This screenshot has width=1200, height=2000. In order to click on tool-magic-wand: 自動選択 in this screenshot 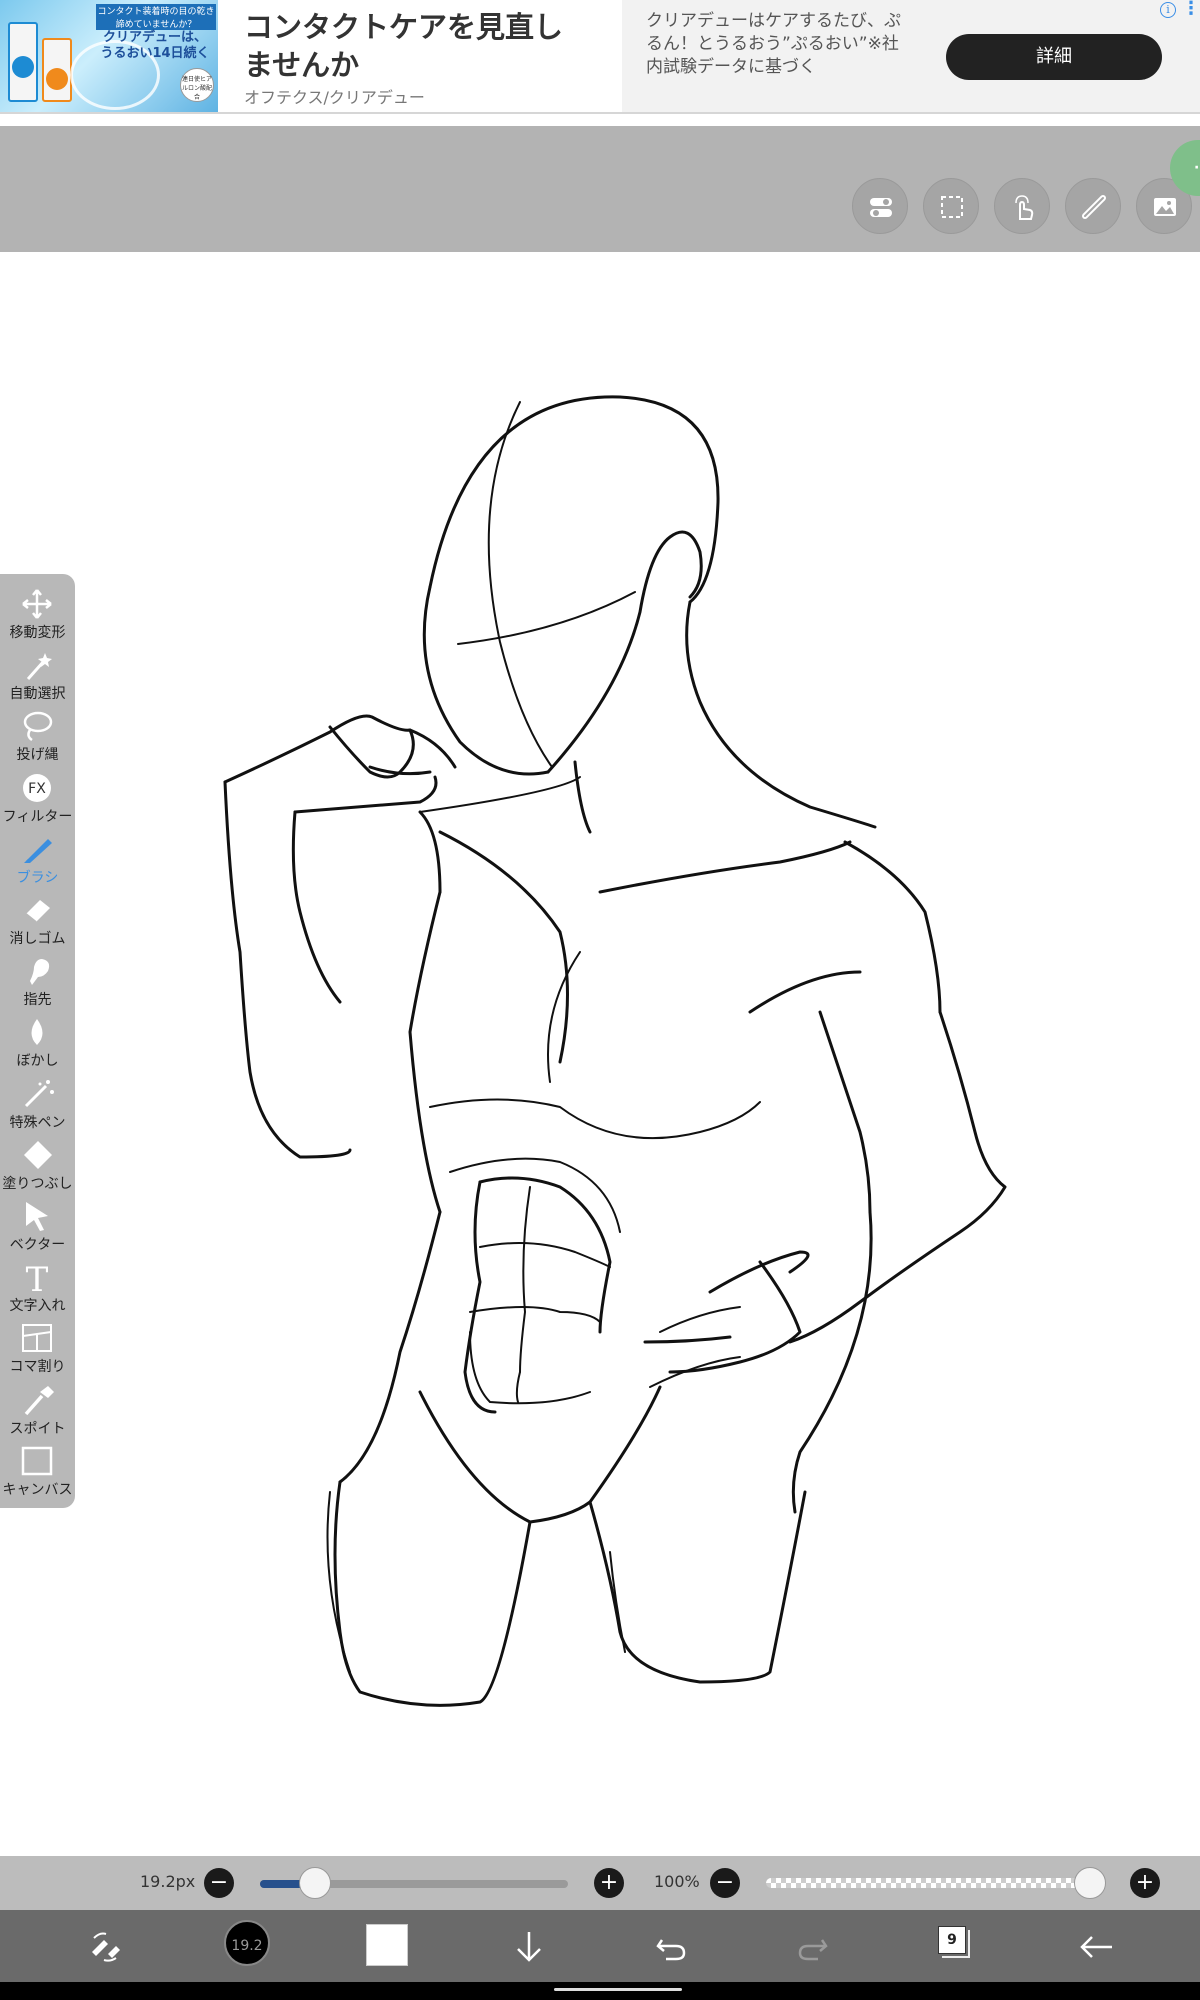, I will do `click(37, 677)`.